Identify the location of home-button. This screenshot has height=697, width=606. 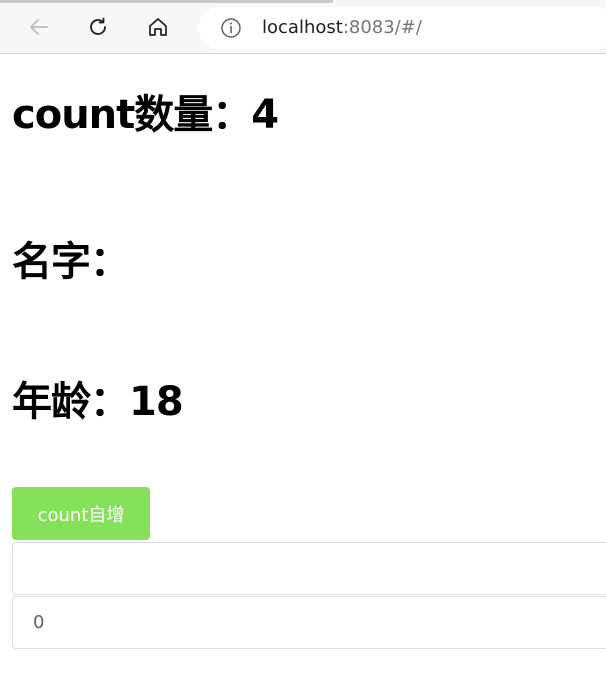
(158, 27).